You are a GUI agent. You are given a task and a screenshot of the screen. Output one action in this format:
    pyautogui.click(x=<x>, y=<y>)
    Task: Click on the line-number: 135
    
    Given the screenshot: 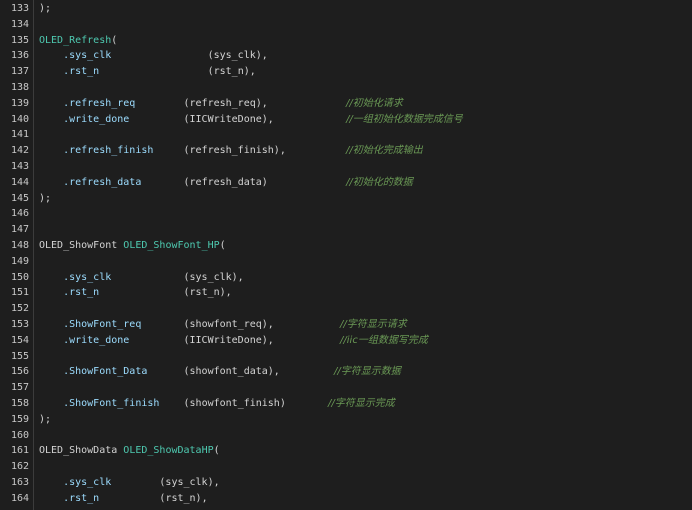 What is the action you would take?
    pyautogui.click(x=19, y=40)
    